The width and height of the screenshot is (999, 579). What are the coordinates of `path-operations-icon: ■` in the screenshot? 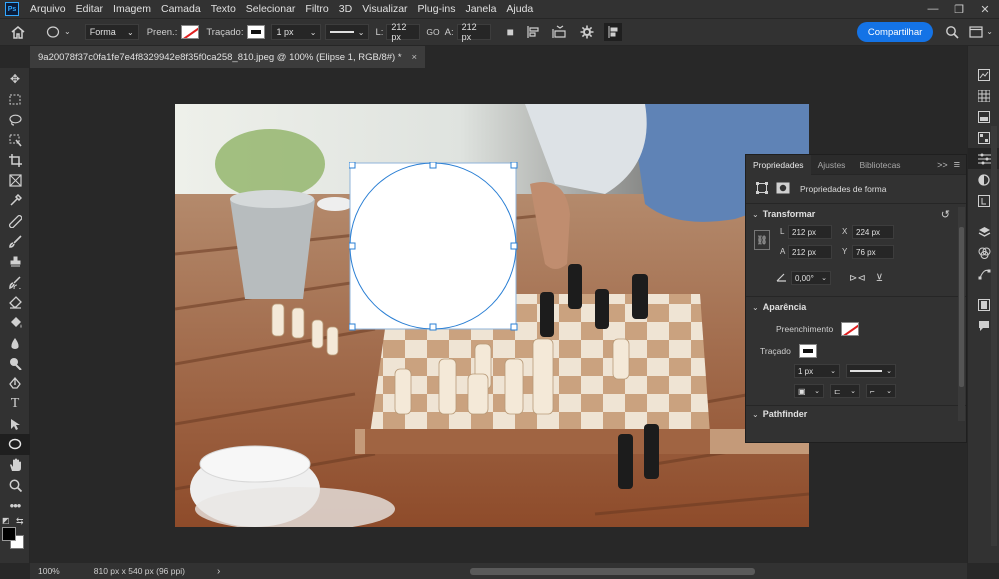 It's located at (510, 32).